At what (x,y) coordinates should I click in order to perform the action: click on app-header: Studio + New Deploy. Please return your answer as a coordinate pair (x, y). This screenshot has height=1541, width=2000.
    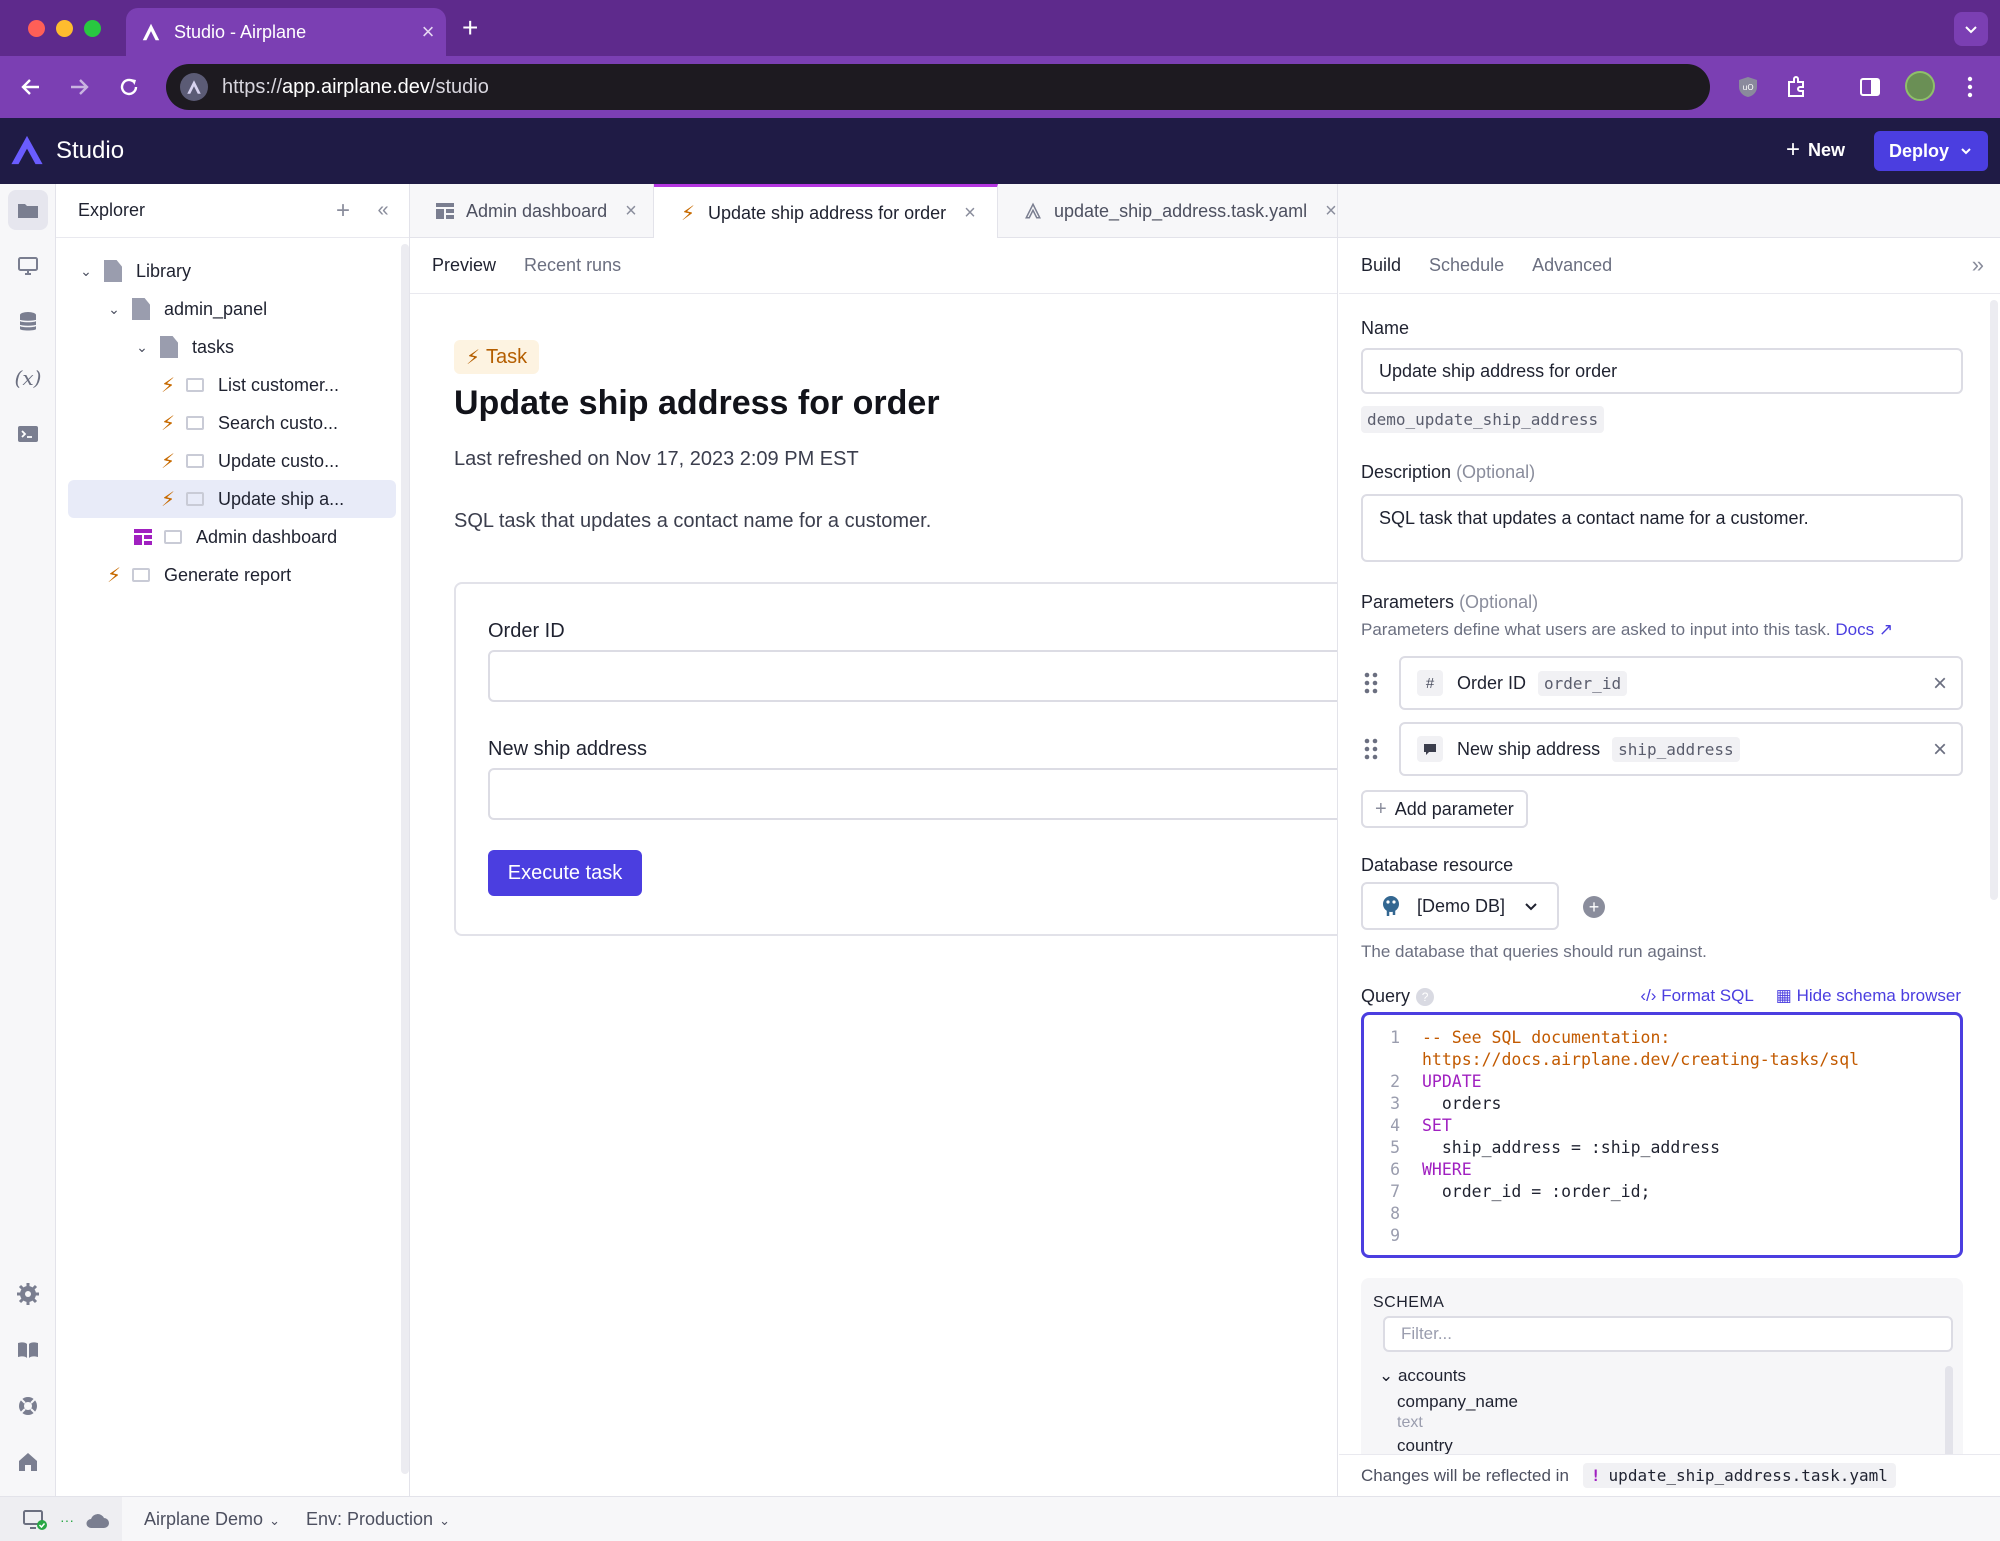
    Looking at the image, I should click on (1000, 151).